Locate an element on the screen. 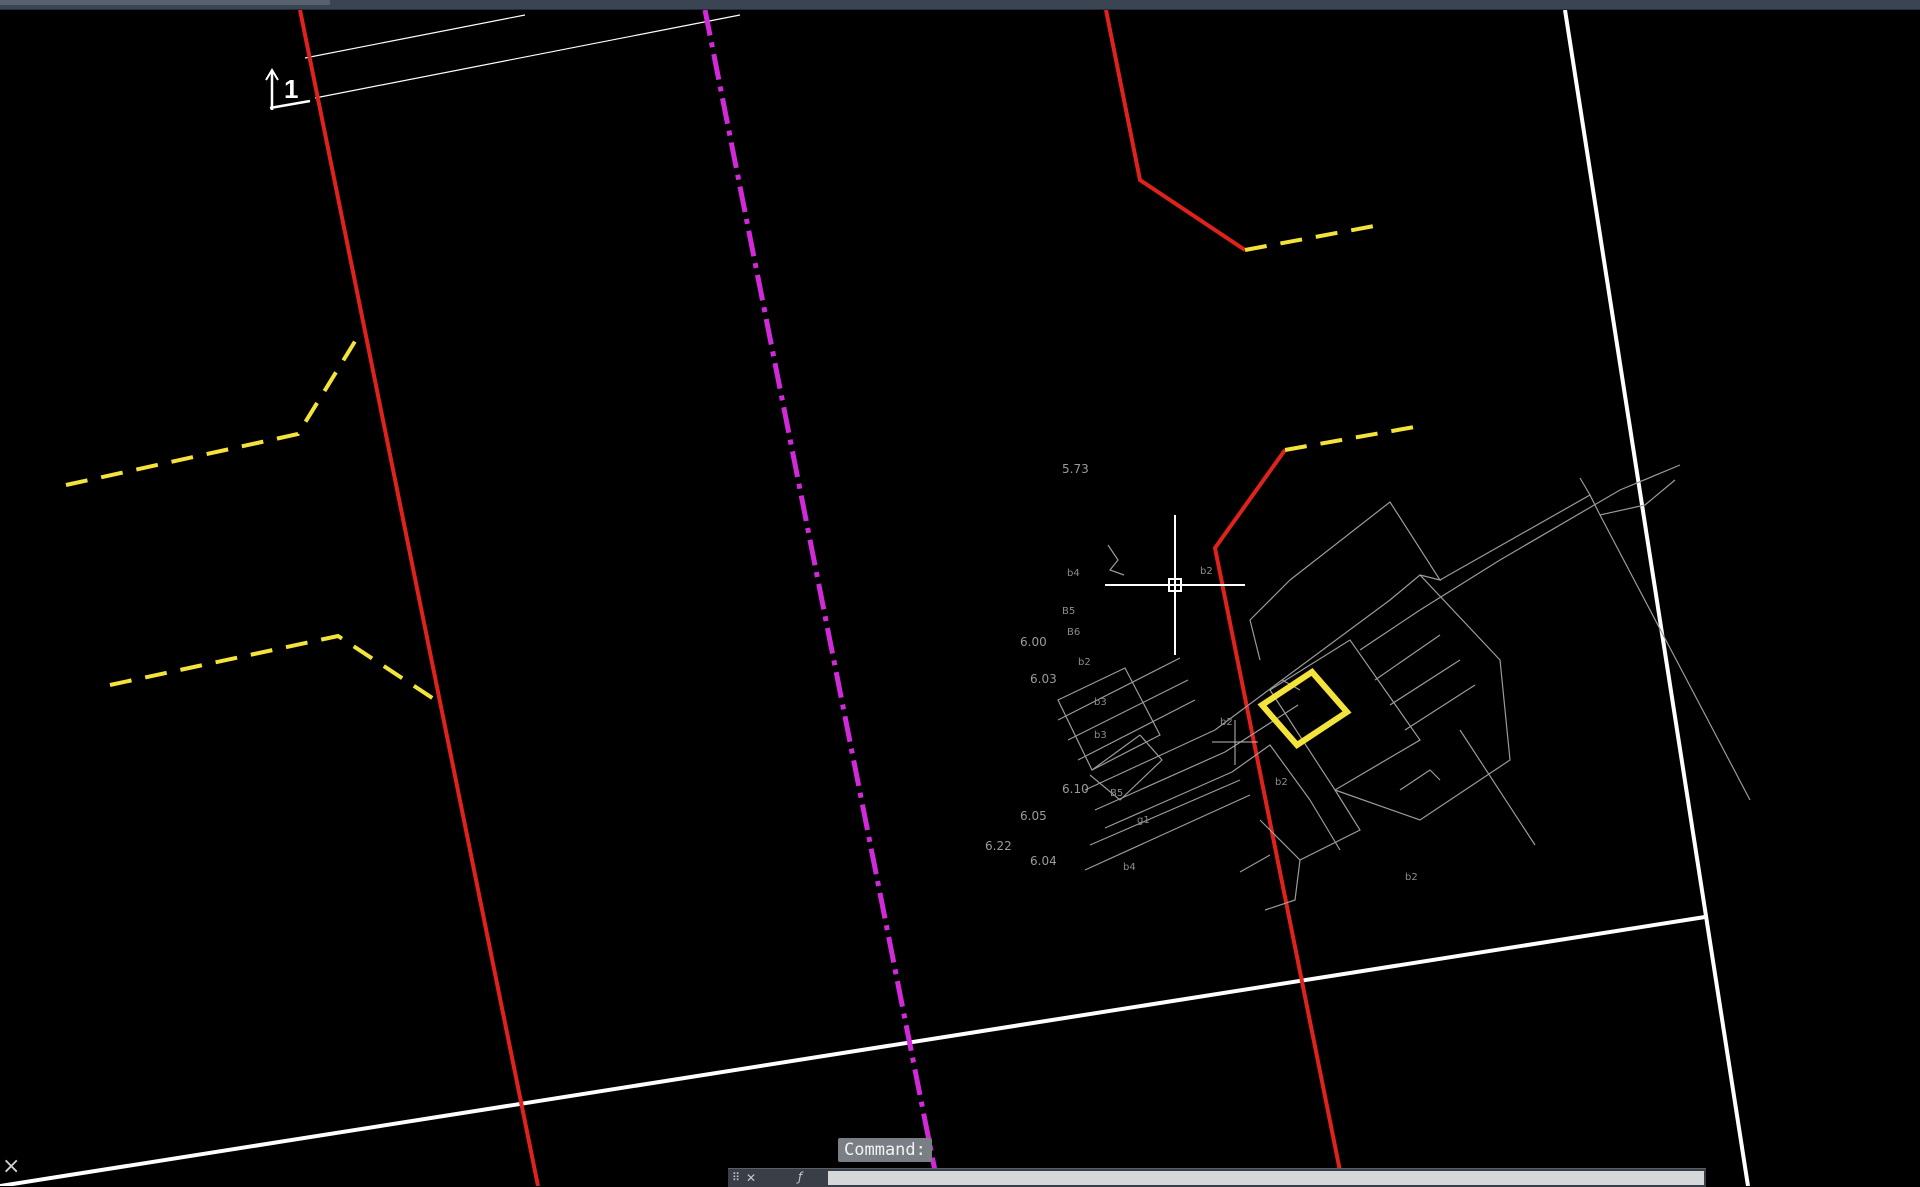  elevation-label: 6.00 is located at coordinates (1033, 642).